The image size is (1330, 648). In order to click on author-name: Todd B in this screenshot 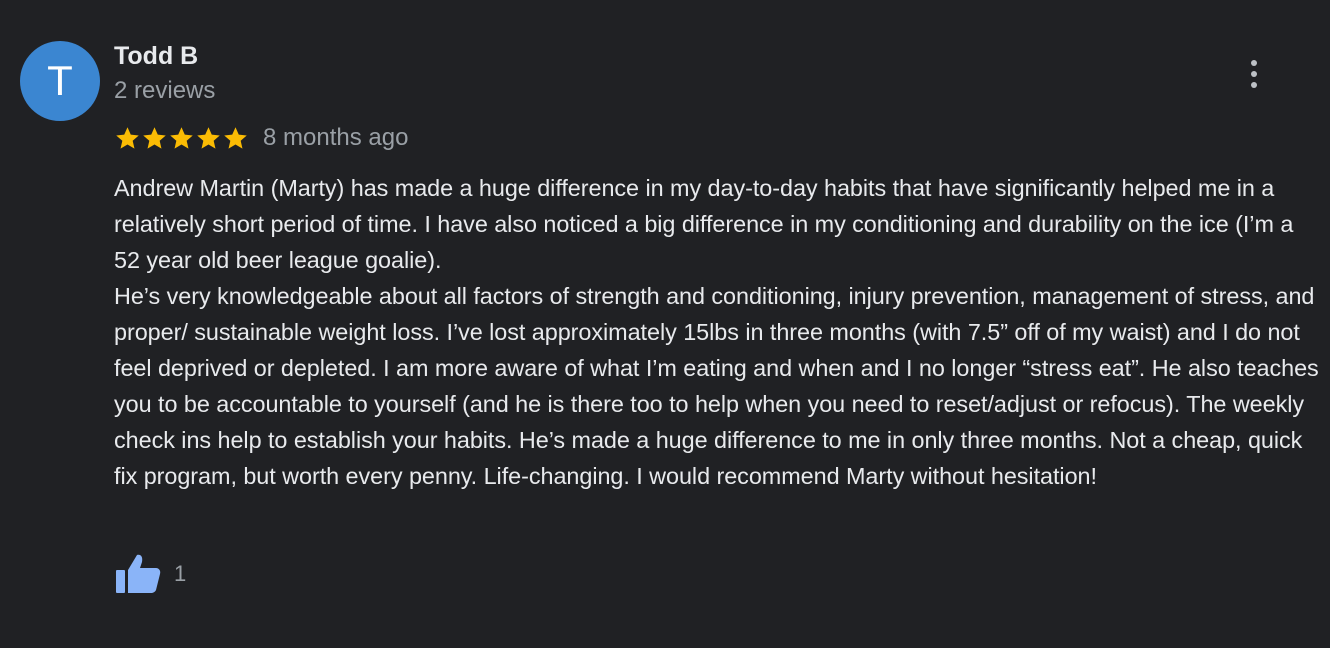, I will do `click(156, 56)`.